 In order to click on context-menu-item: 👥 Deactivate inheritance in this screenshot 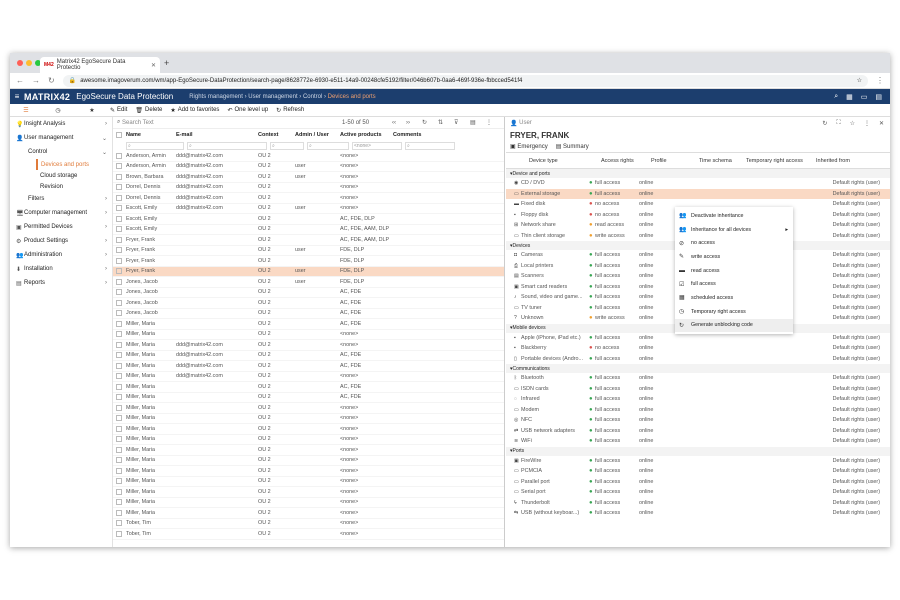, I will do `click(734, 216)`.